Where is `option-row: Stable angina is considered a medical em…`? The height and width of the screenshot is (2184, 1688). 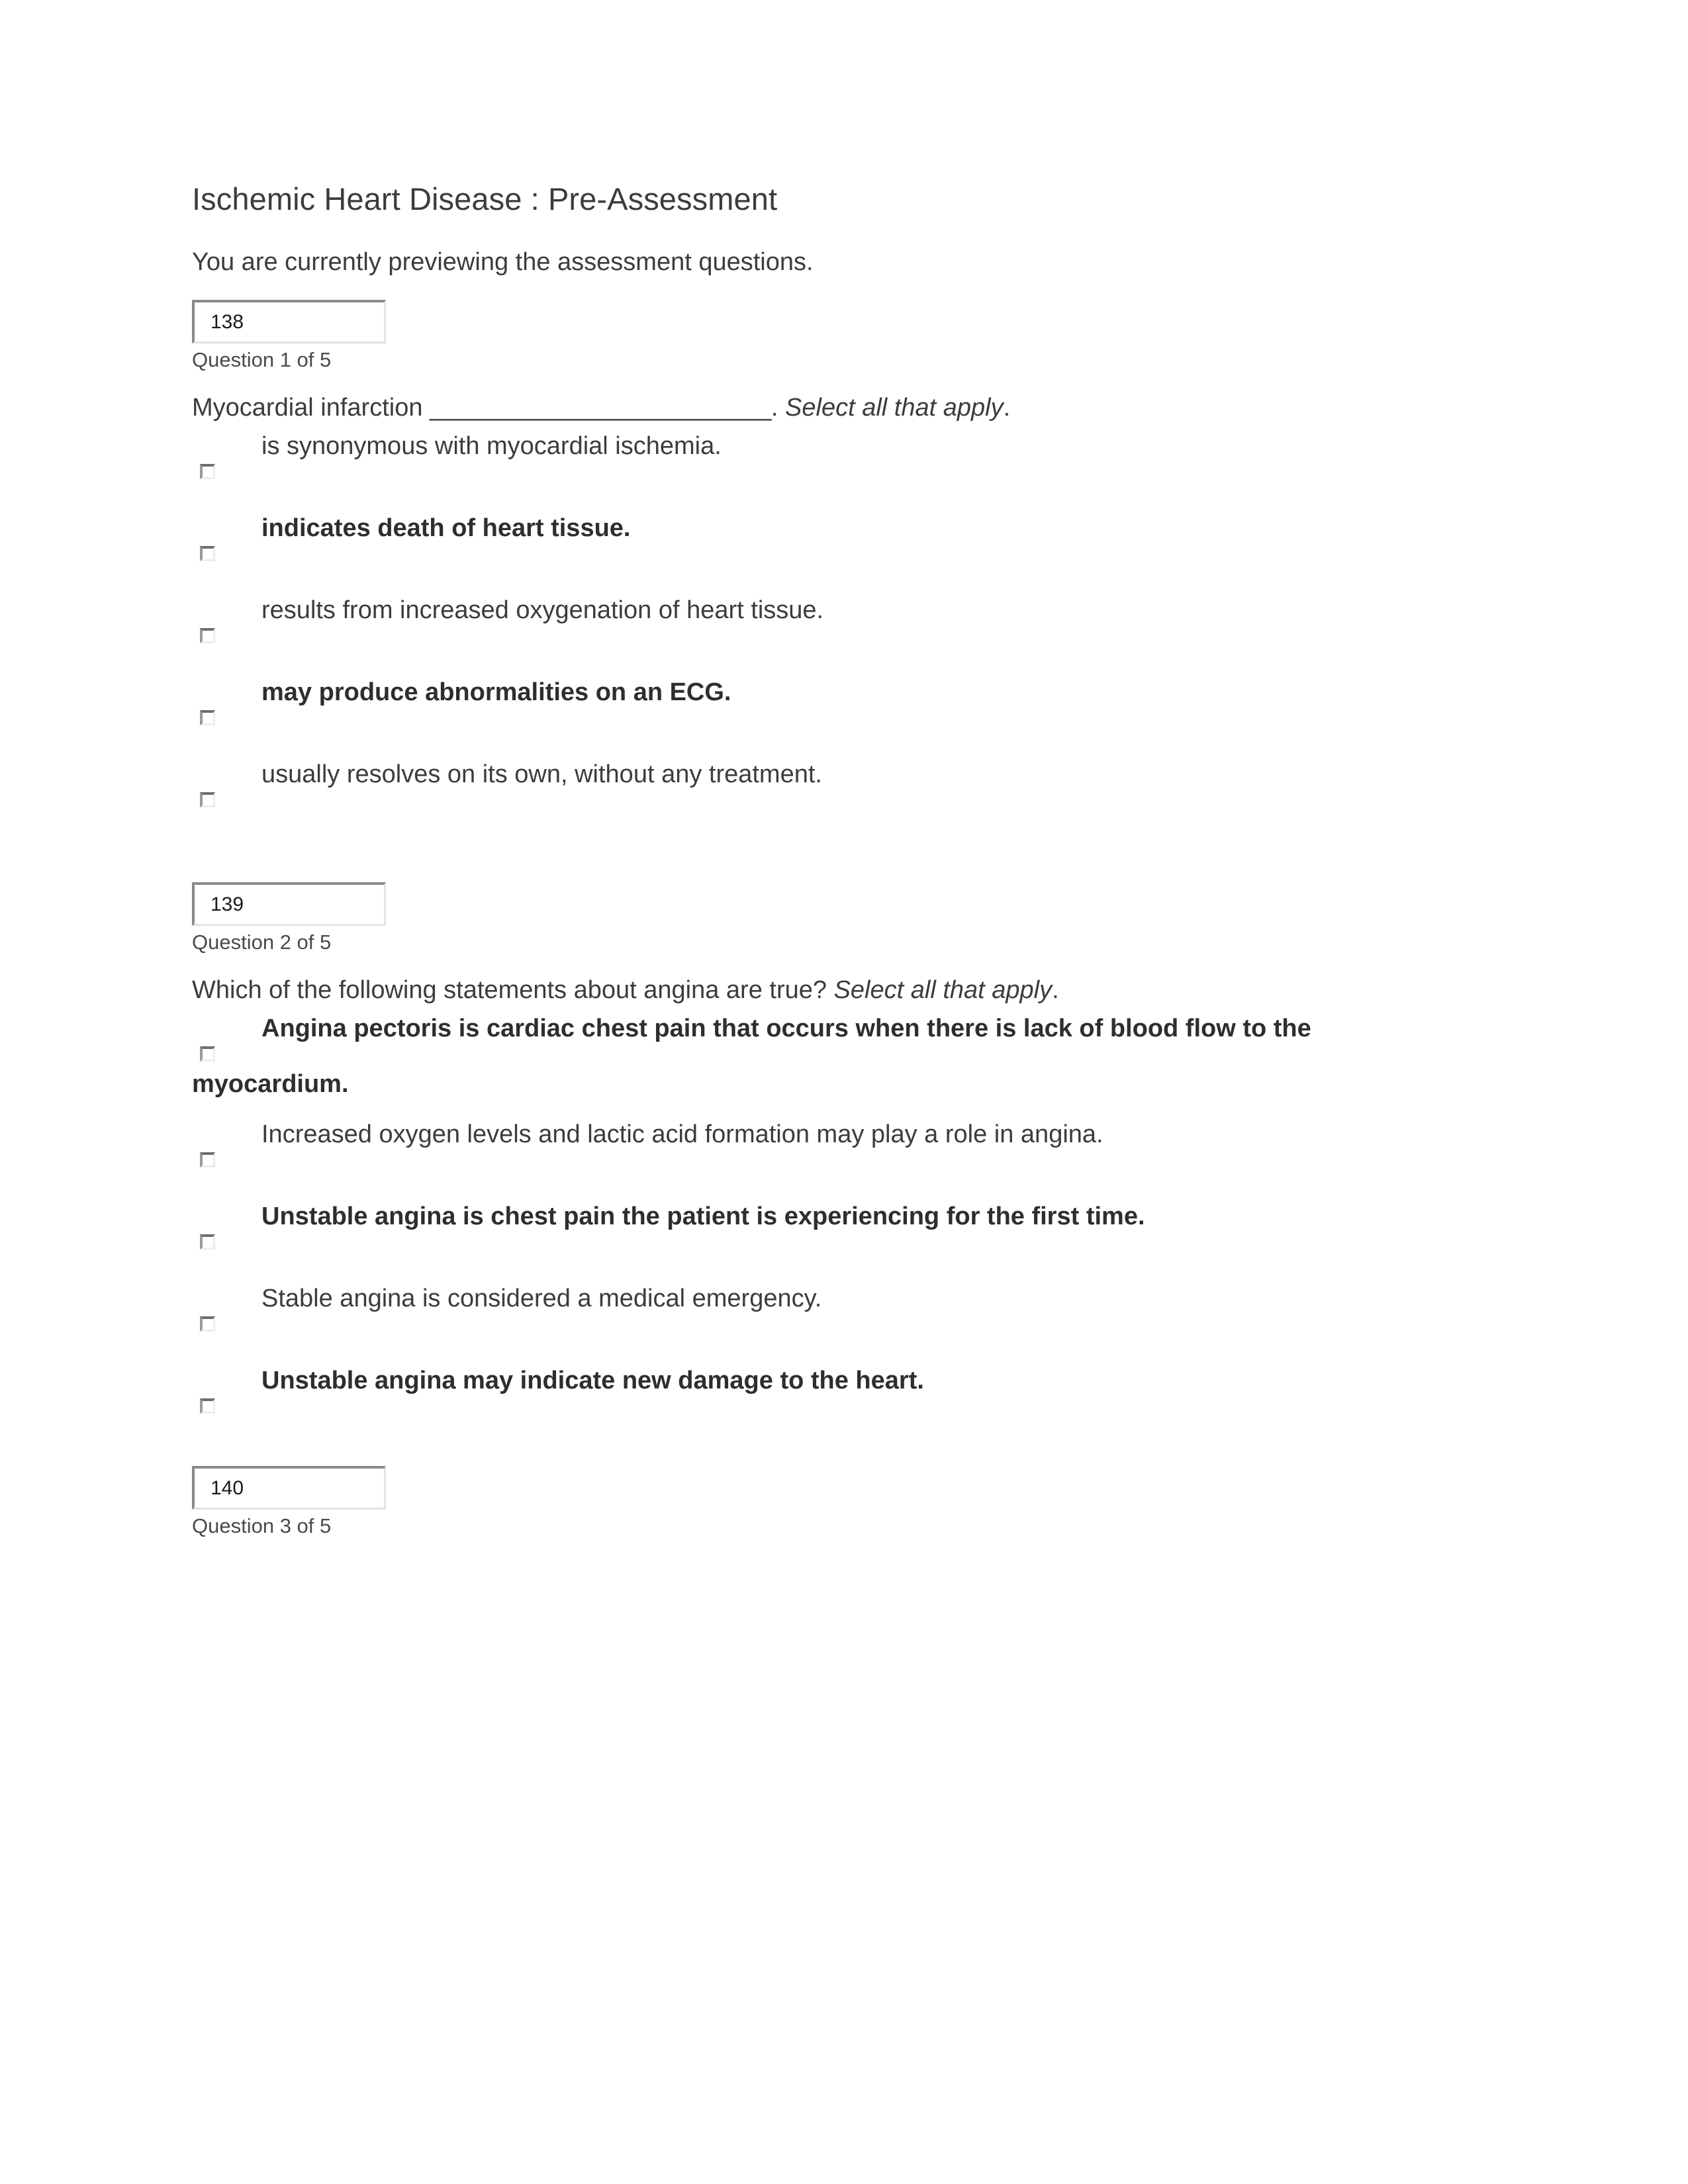 option-row: Stable angina is considered a medical em… is located at coordinates (821, 1314).